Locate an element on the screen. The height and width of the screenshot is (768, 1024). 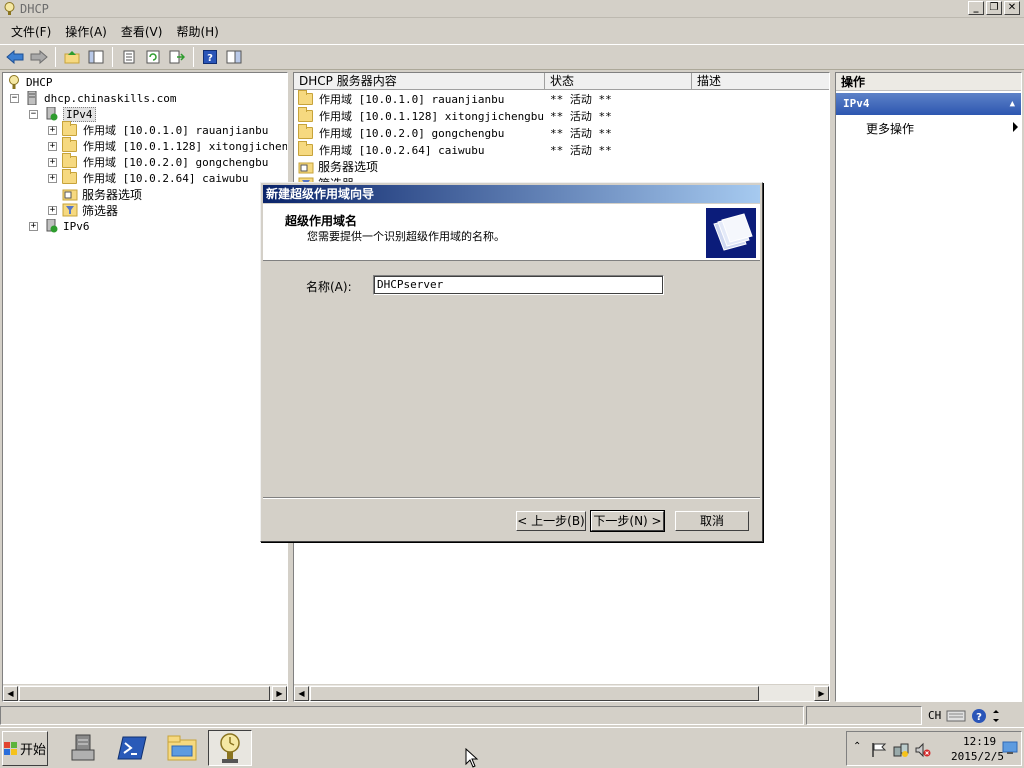
network-icon is located at coordinates (901, 750).